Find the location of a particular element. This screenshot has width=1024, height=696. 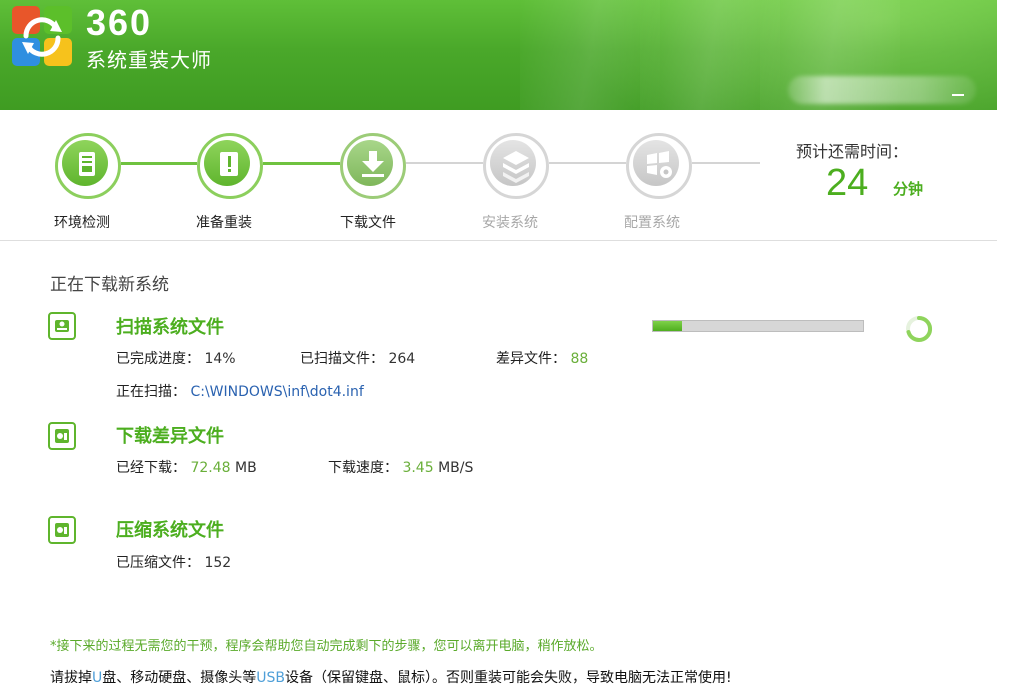

downloaded-row: 已经下载： 72.48 MB is located at coordinates (186, 467).